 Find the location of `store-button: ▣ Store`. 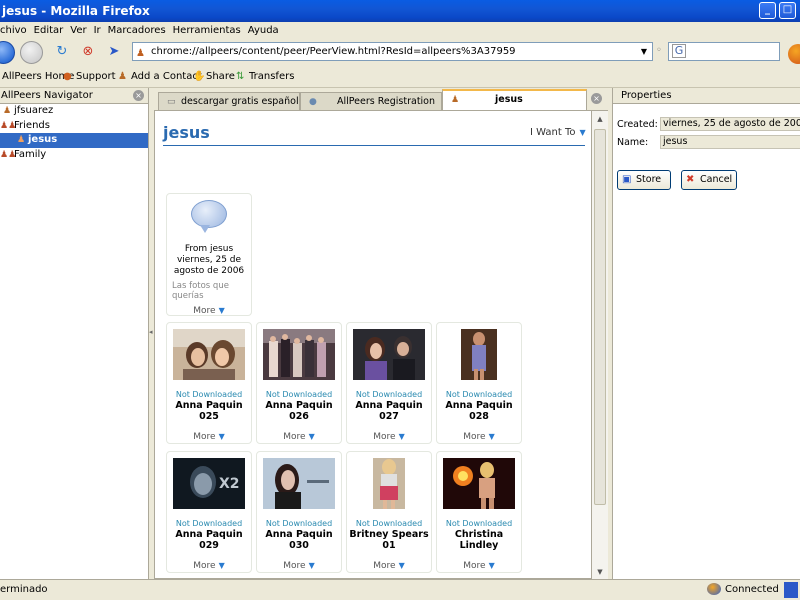

store-button: ▣ Store is located at coordinates (644, 180).